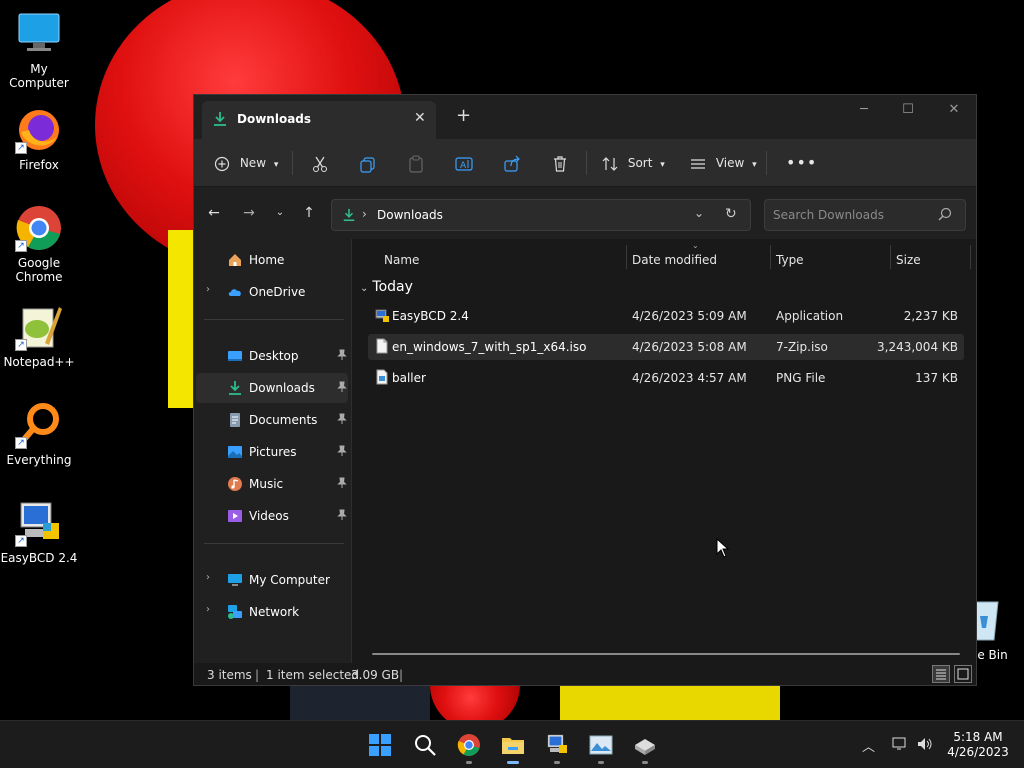  What do you see at coordinates (272, 356) in the screenshot?
I see `sidebar-item-desktop: Desktop` at bounding box center [272, 356].